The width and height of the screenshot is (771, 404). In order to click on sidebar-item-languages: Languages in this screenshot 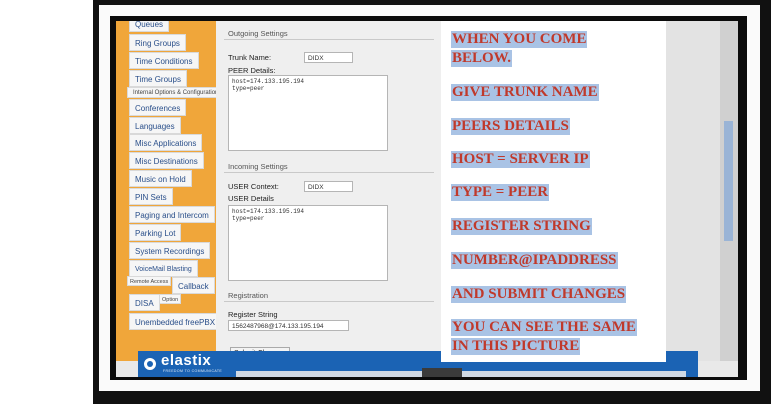, I will do `click(155, 125)`.